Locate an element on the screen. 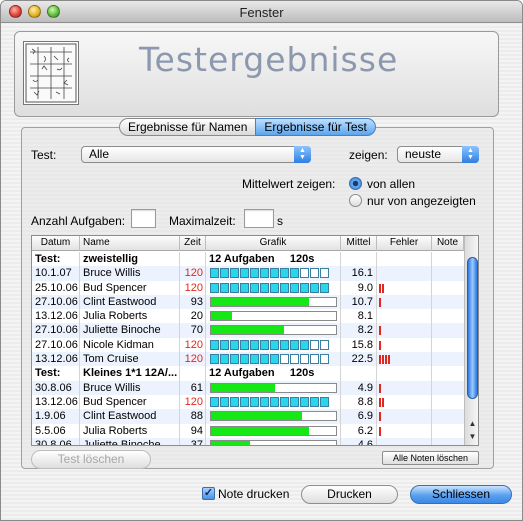  table-row: 27.10.06 Juliette Binoche 70 8.2 is located at coordinates (248, 330).